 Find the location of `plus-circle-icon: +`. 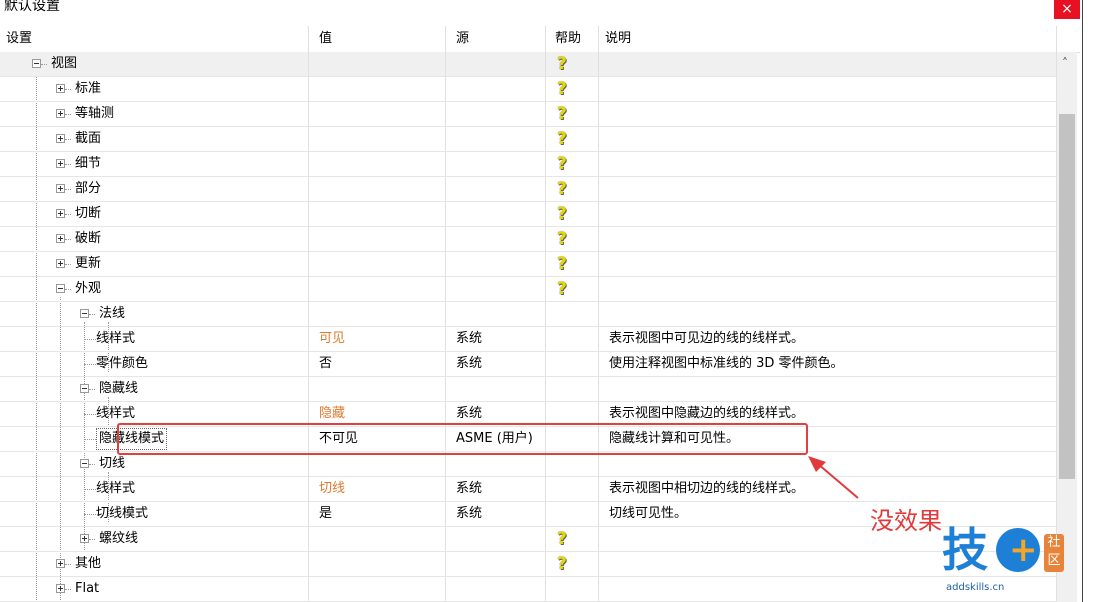

plus-circle-icon: + is located at coordinates (1018, 550).